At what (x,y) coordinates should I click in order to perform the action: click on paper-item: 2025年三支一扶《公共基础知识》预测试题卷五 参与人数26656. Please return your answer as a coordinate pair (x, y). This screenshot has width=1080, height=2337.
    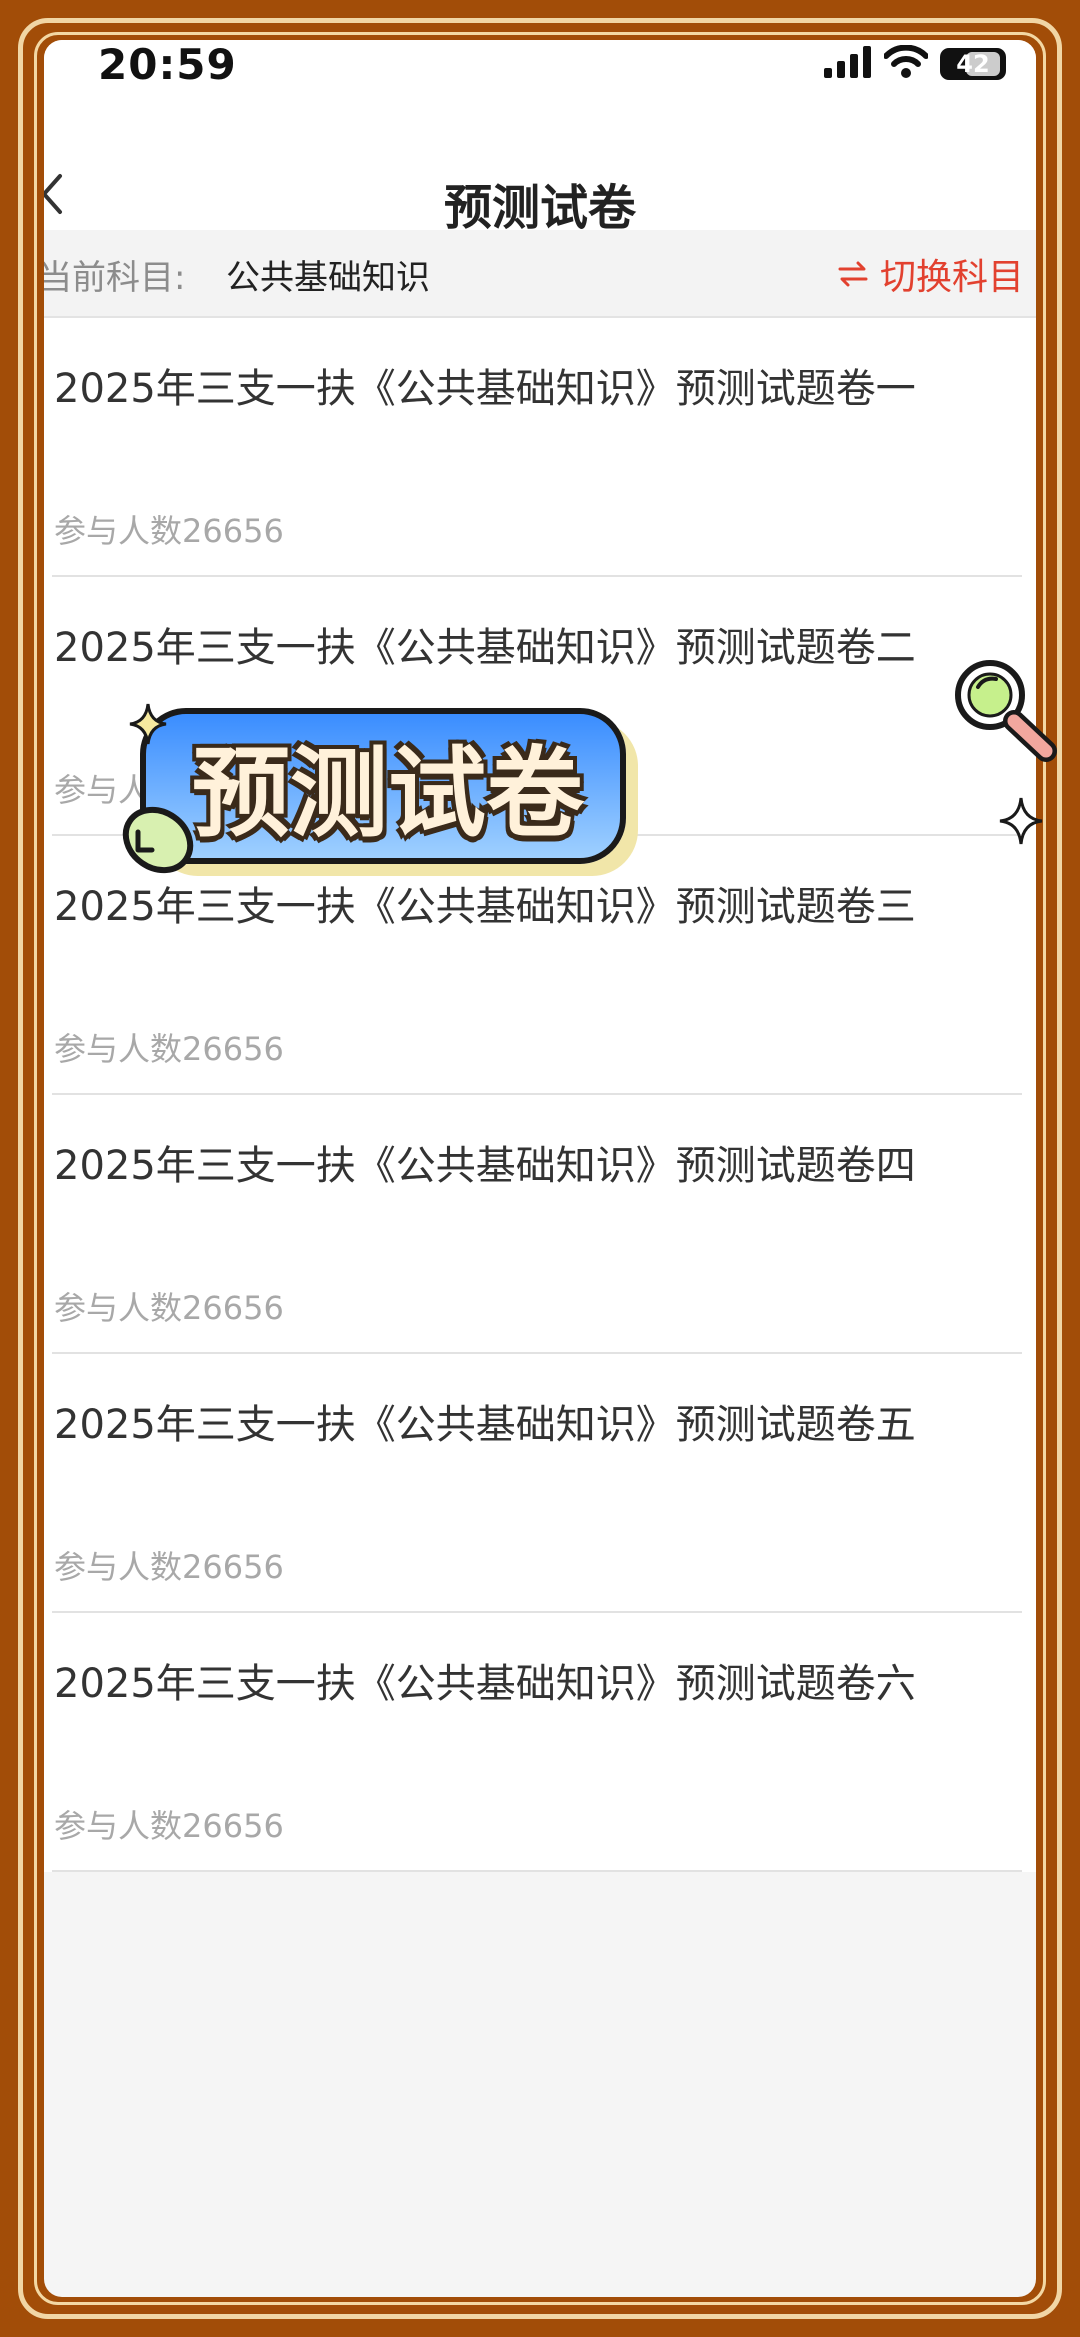
    Looking at the image, I should click on (540, 1483).